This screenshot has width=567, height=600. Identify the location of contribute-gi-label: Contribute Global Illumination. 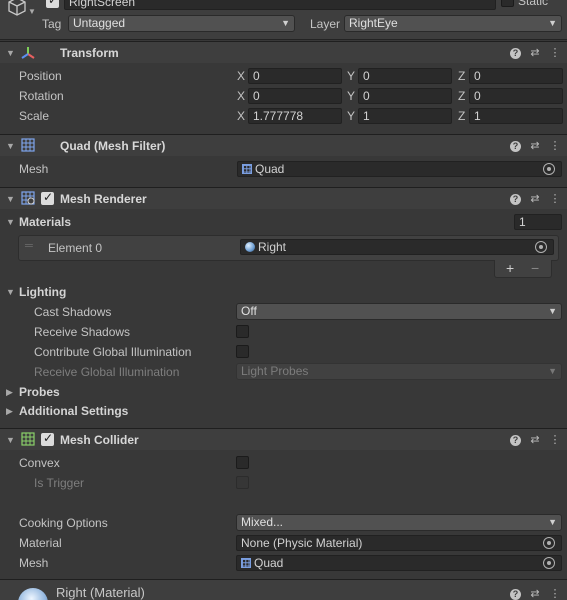
(113, 352).